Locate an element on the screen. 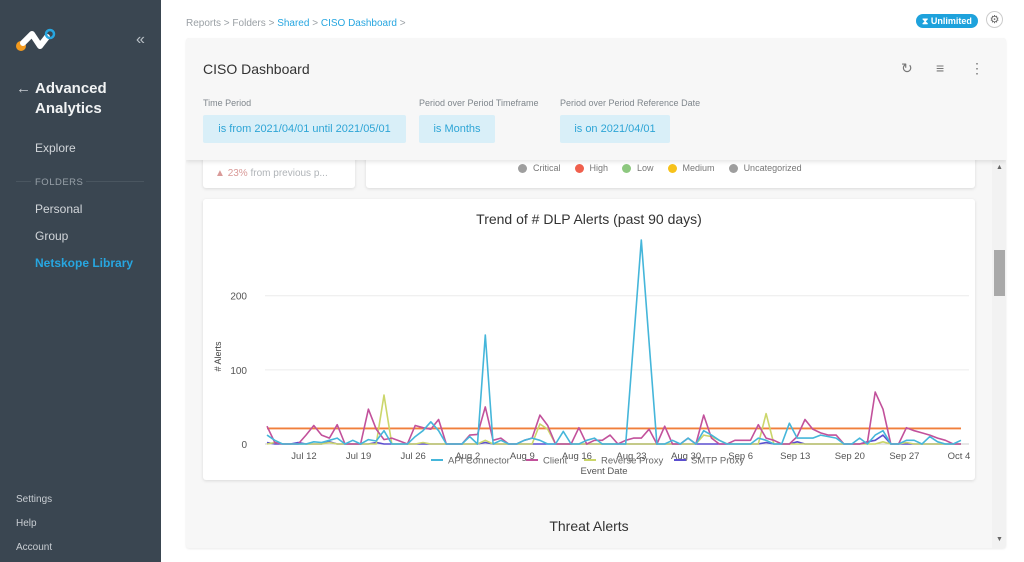  plan-badge-label: Unlimited is located at coordinates (951, 21).